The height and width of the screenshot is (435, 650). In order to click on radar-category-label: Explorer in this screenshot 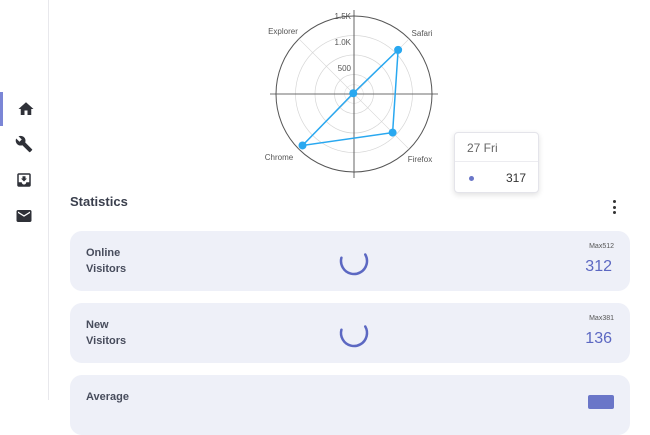, I will do `click(283, 31)`.